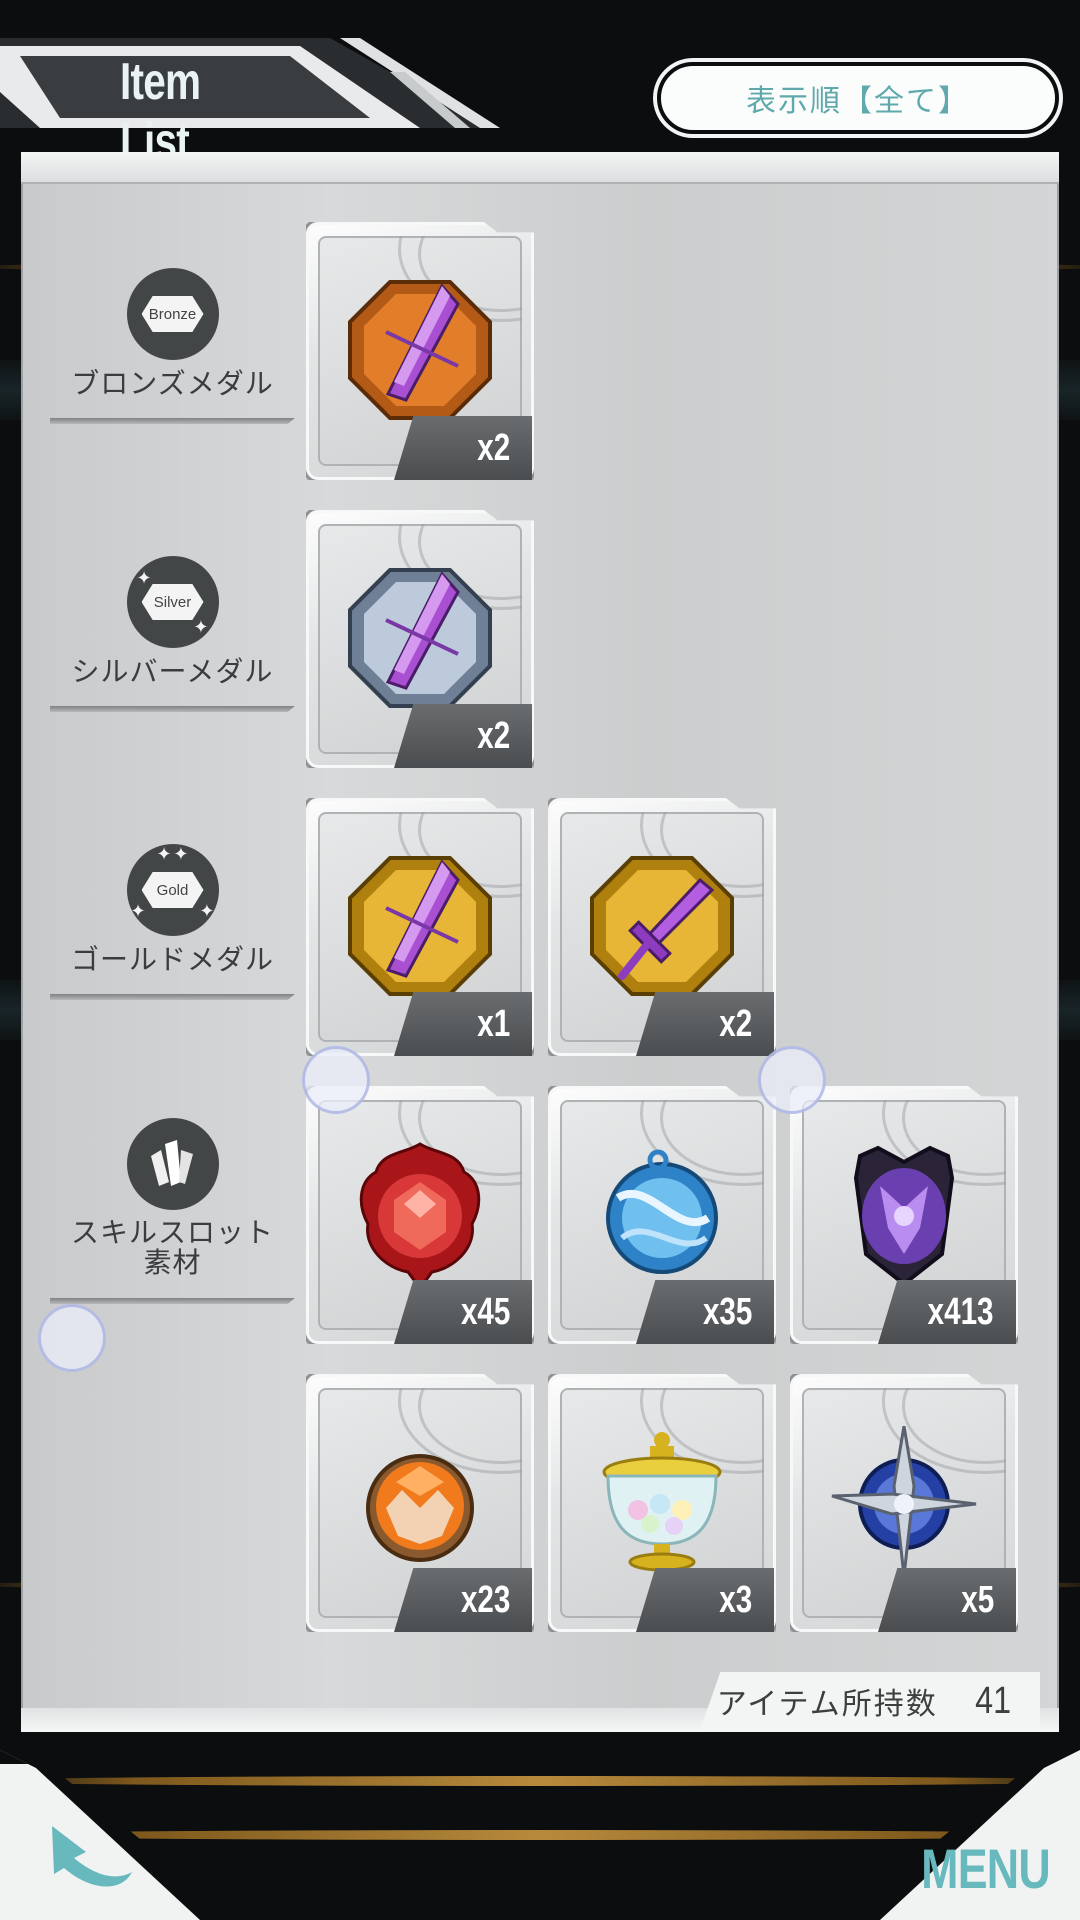  I want to click on back-button, so click(120, 1830).